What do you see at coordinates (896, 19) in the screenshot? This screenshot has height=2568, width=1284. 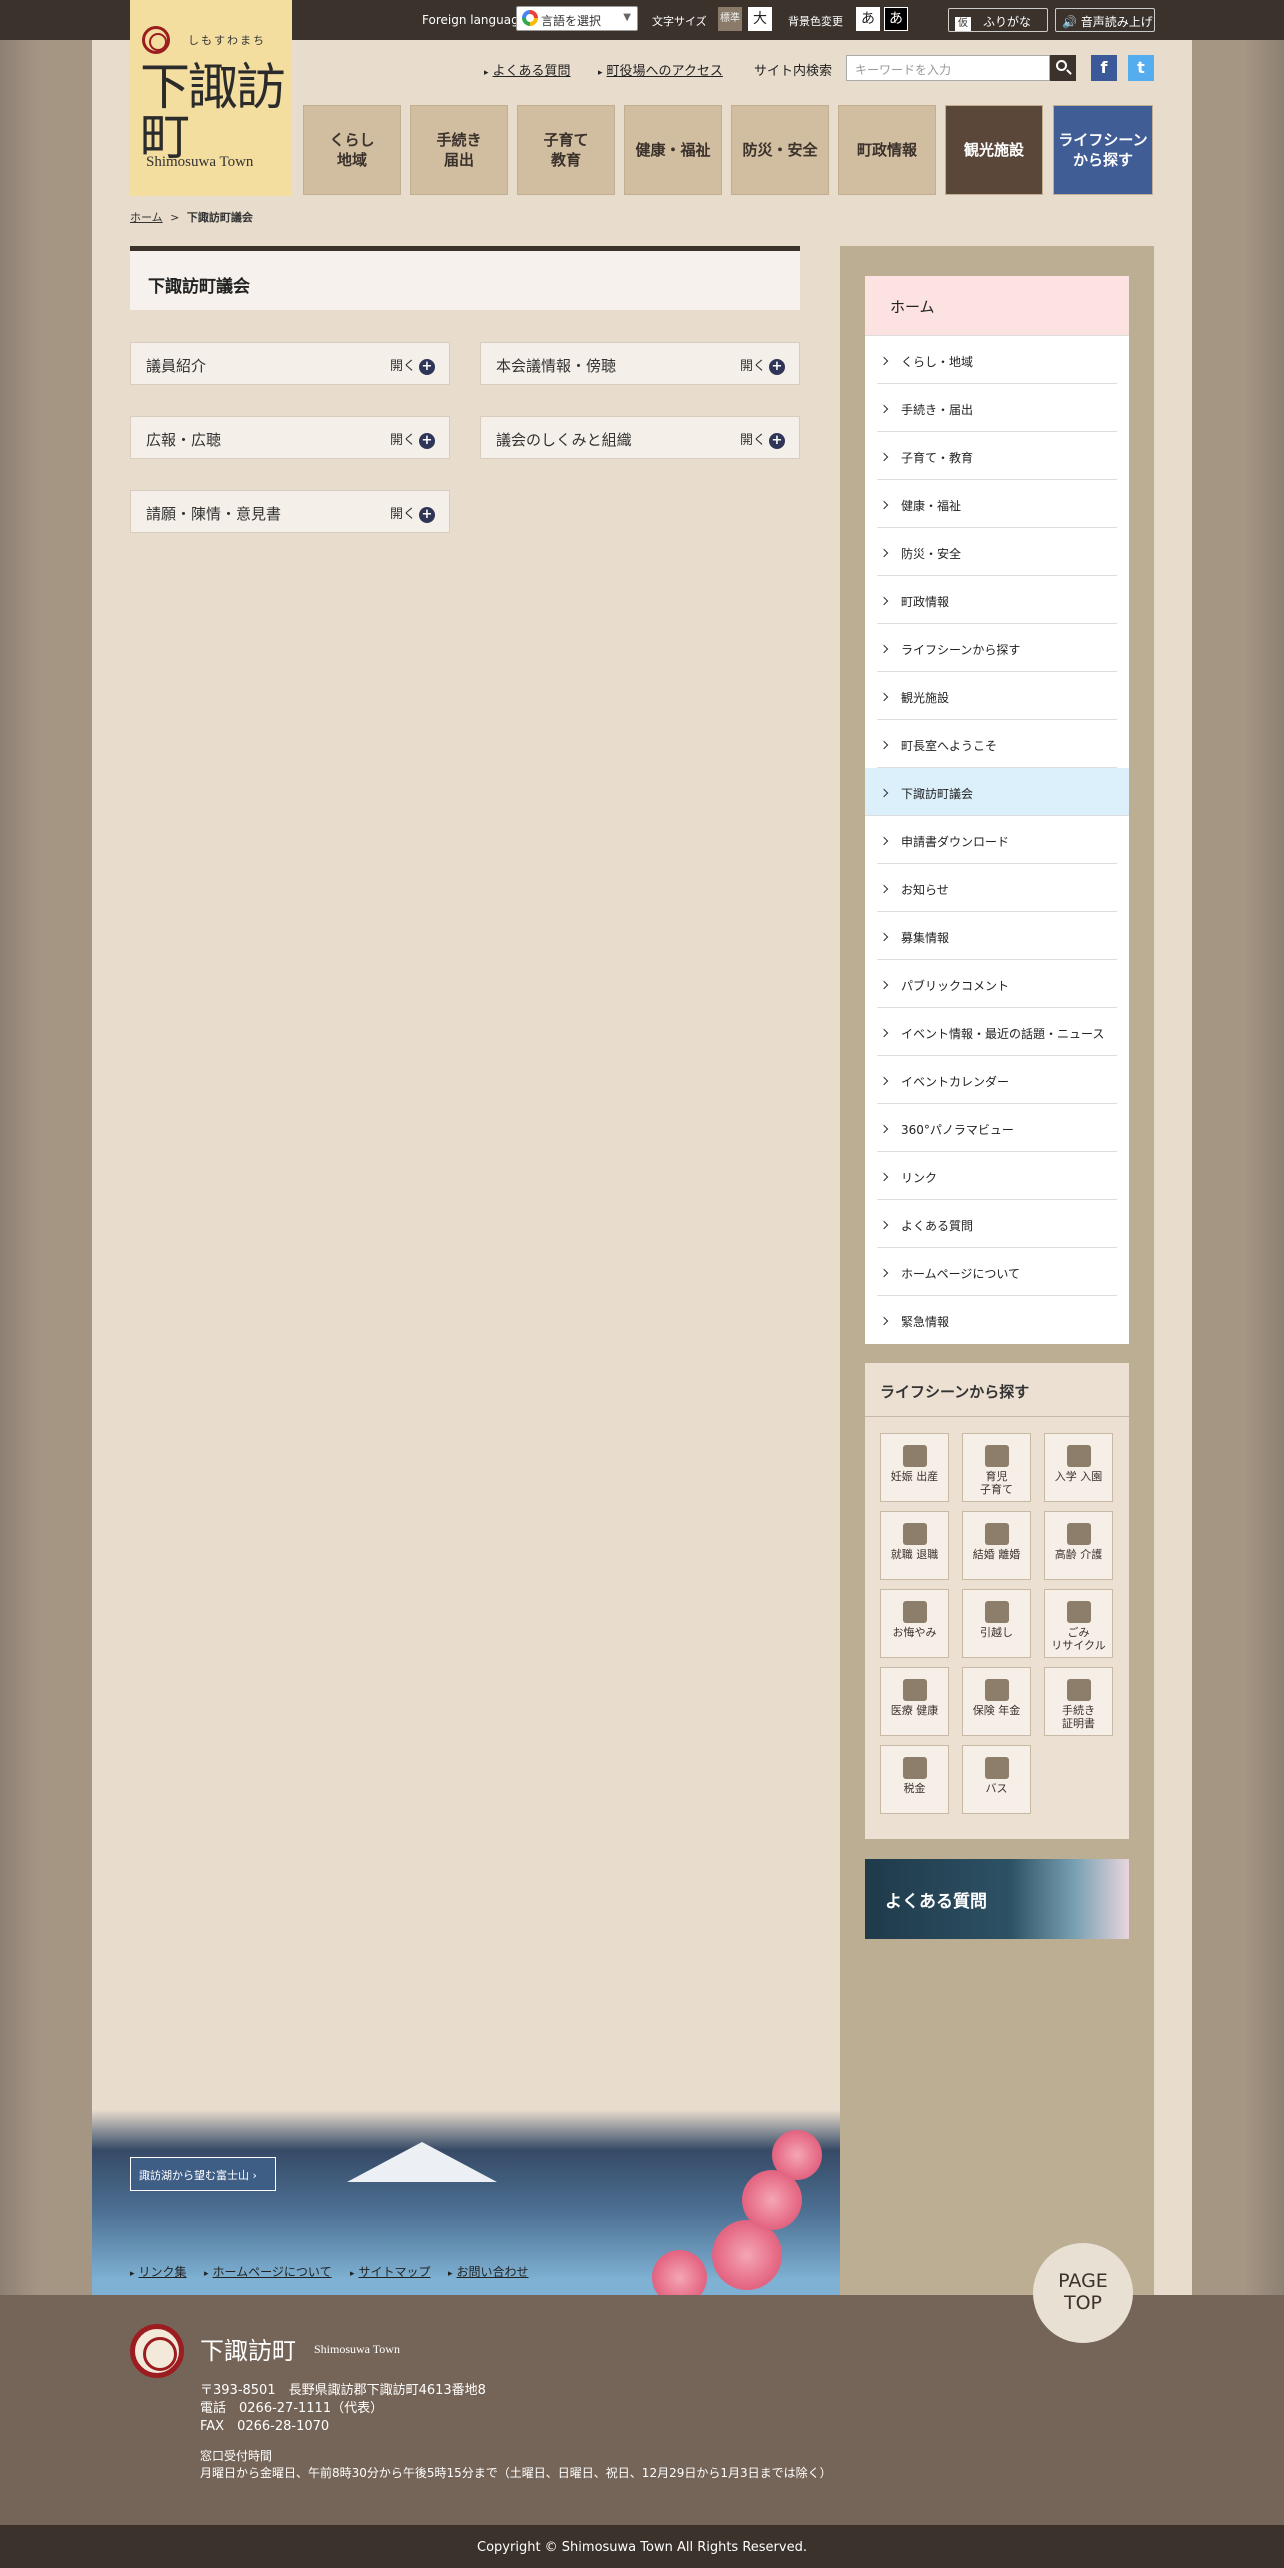 I see `bg-black-button: あ` at bounding box center [896, 19].